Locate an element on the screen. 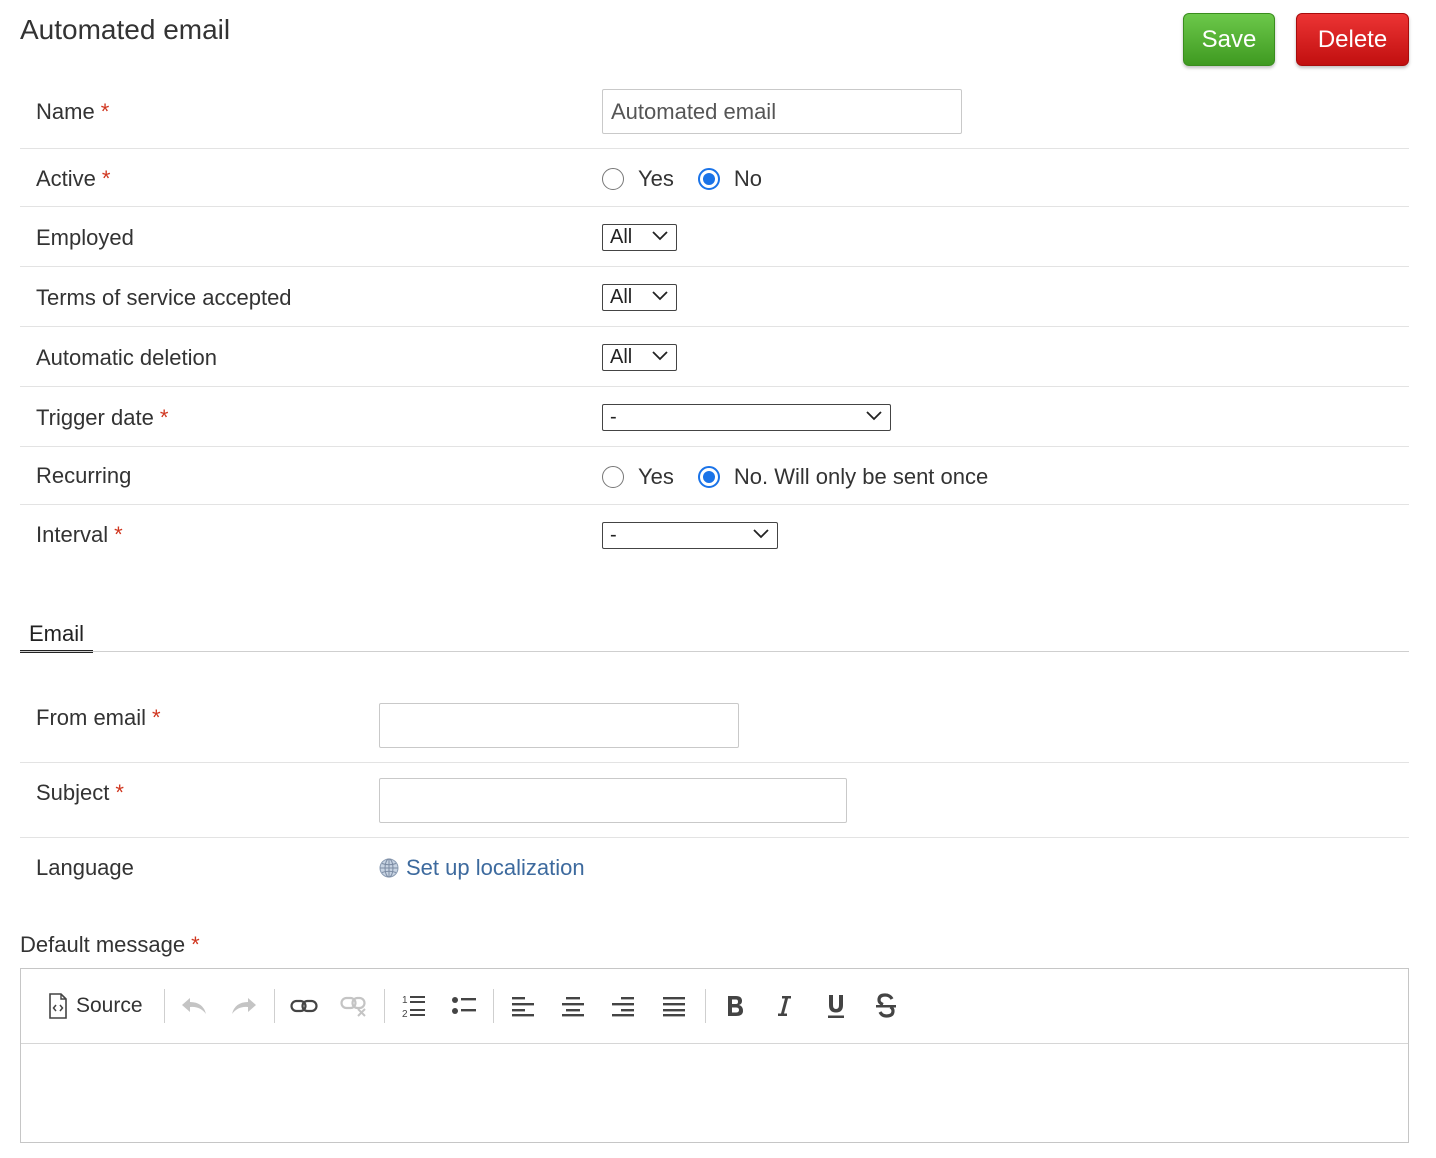 The height and width of the screenshot is (1158, 1436). align-left-button is located at coordinates (523, 1006).